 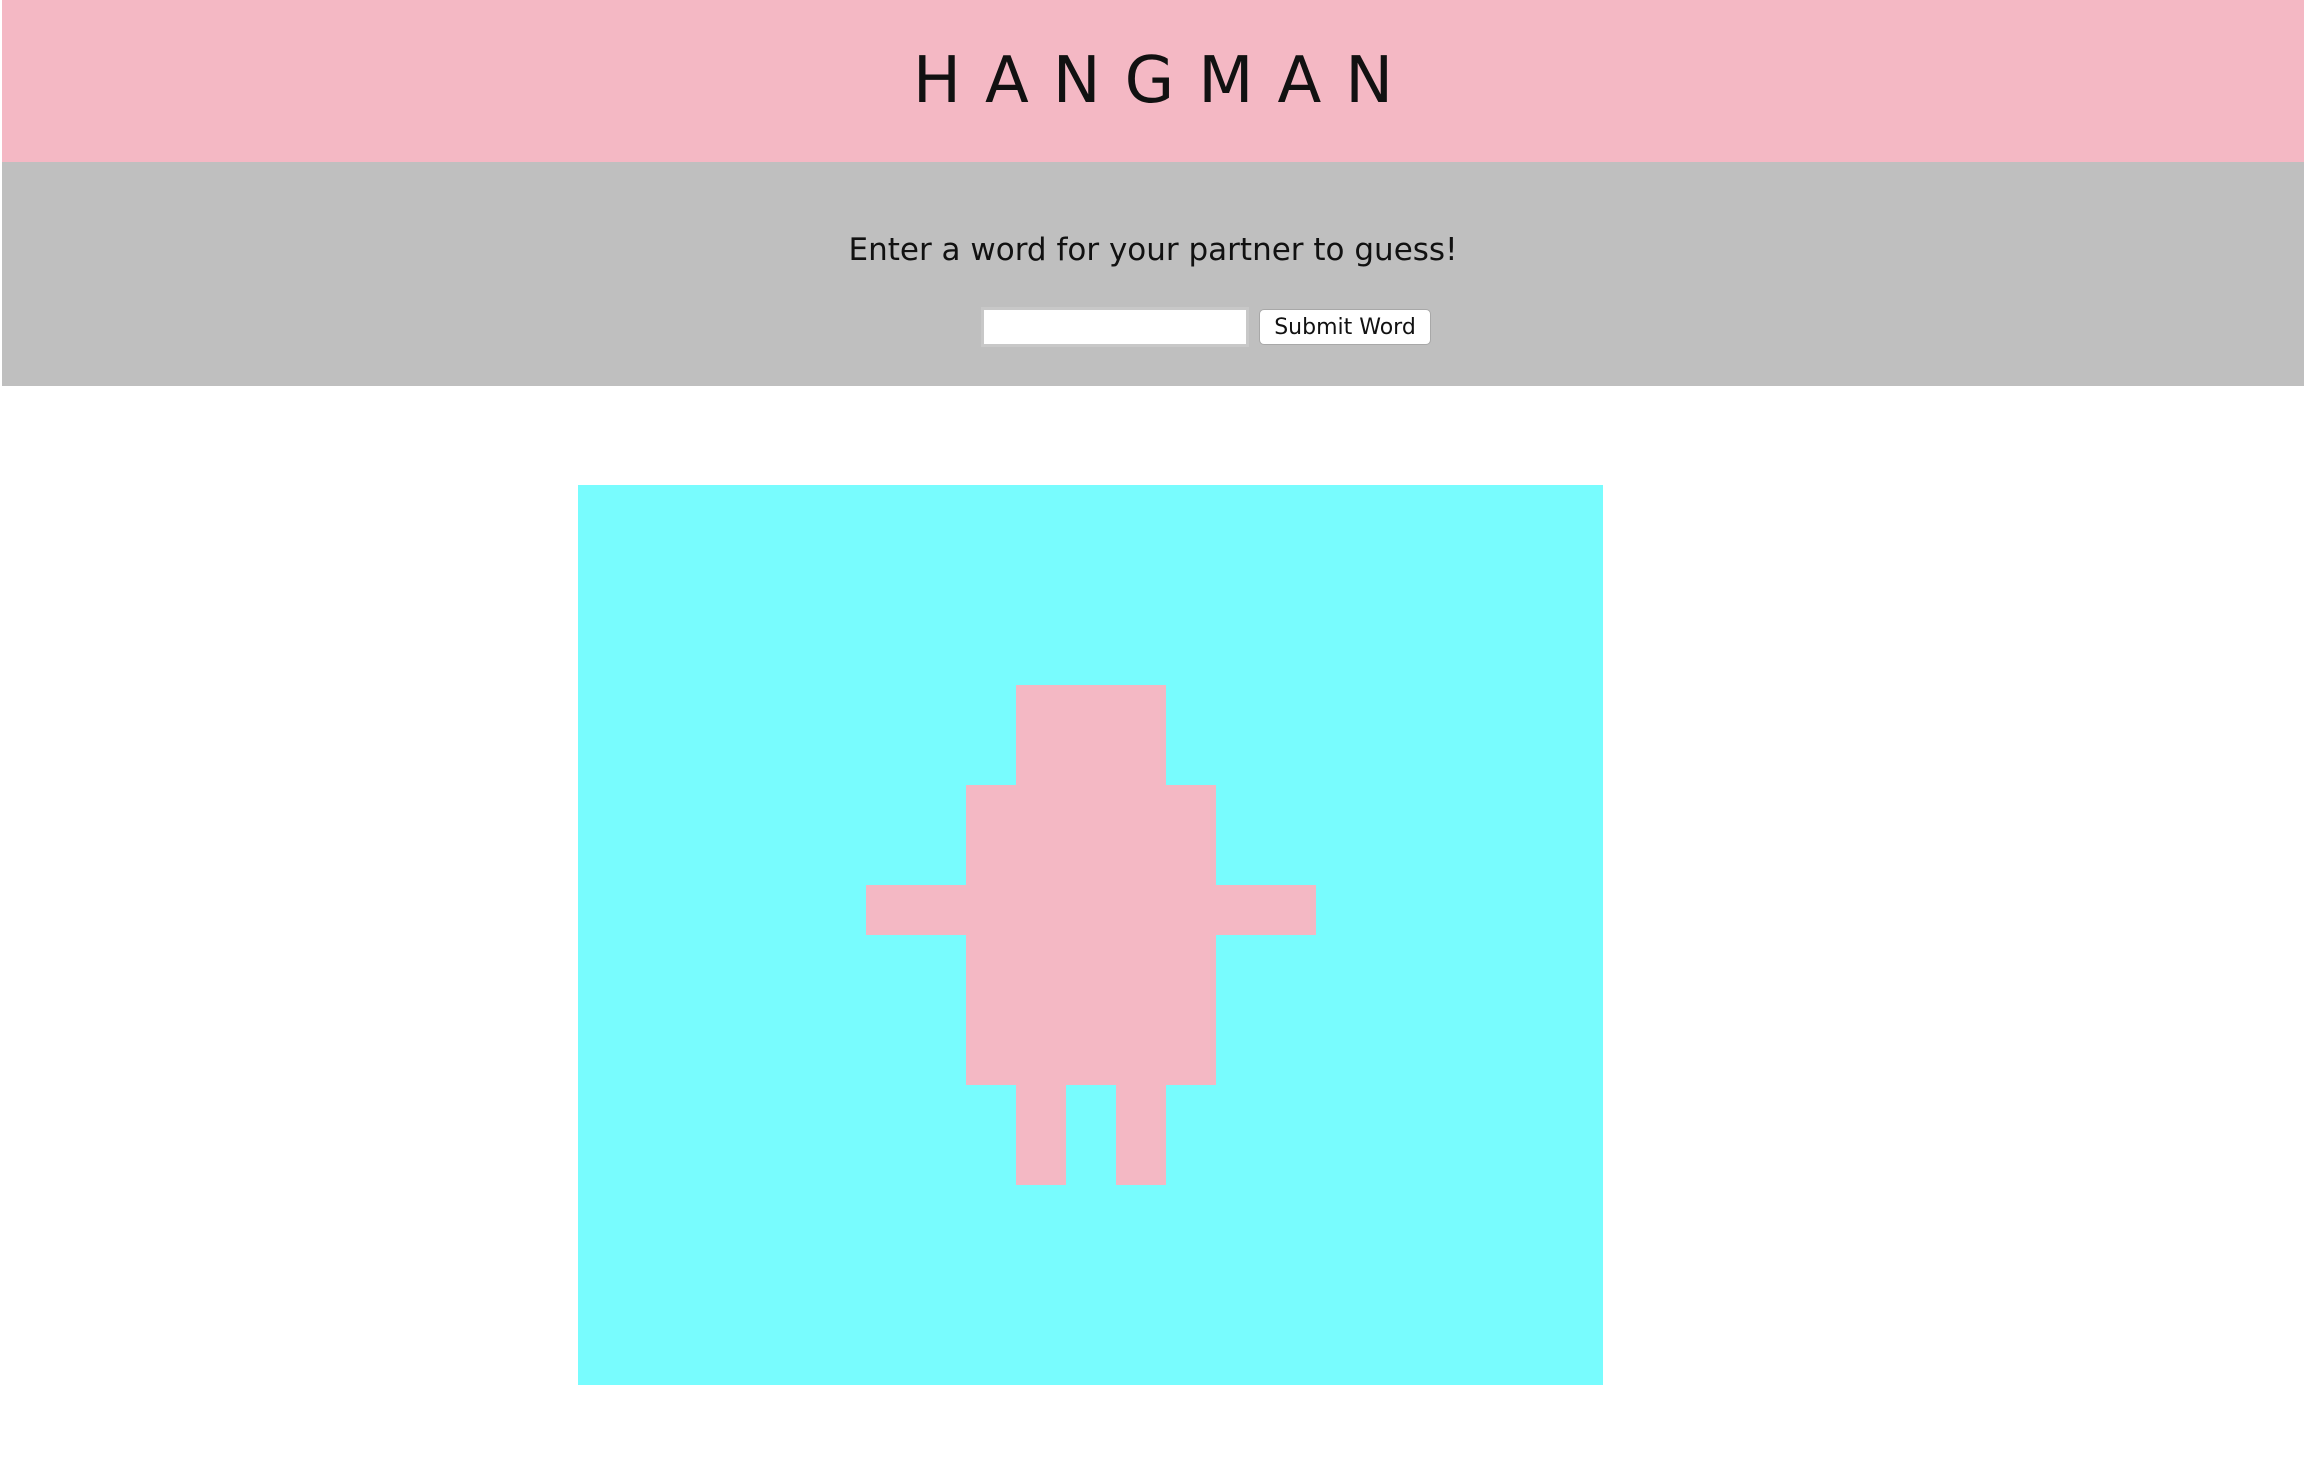 I want to click on hangman-right-arm, so click(x=1266, y=910).